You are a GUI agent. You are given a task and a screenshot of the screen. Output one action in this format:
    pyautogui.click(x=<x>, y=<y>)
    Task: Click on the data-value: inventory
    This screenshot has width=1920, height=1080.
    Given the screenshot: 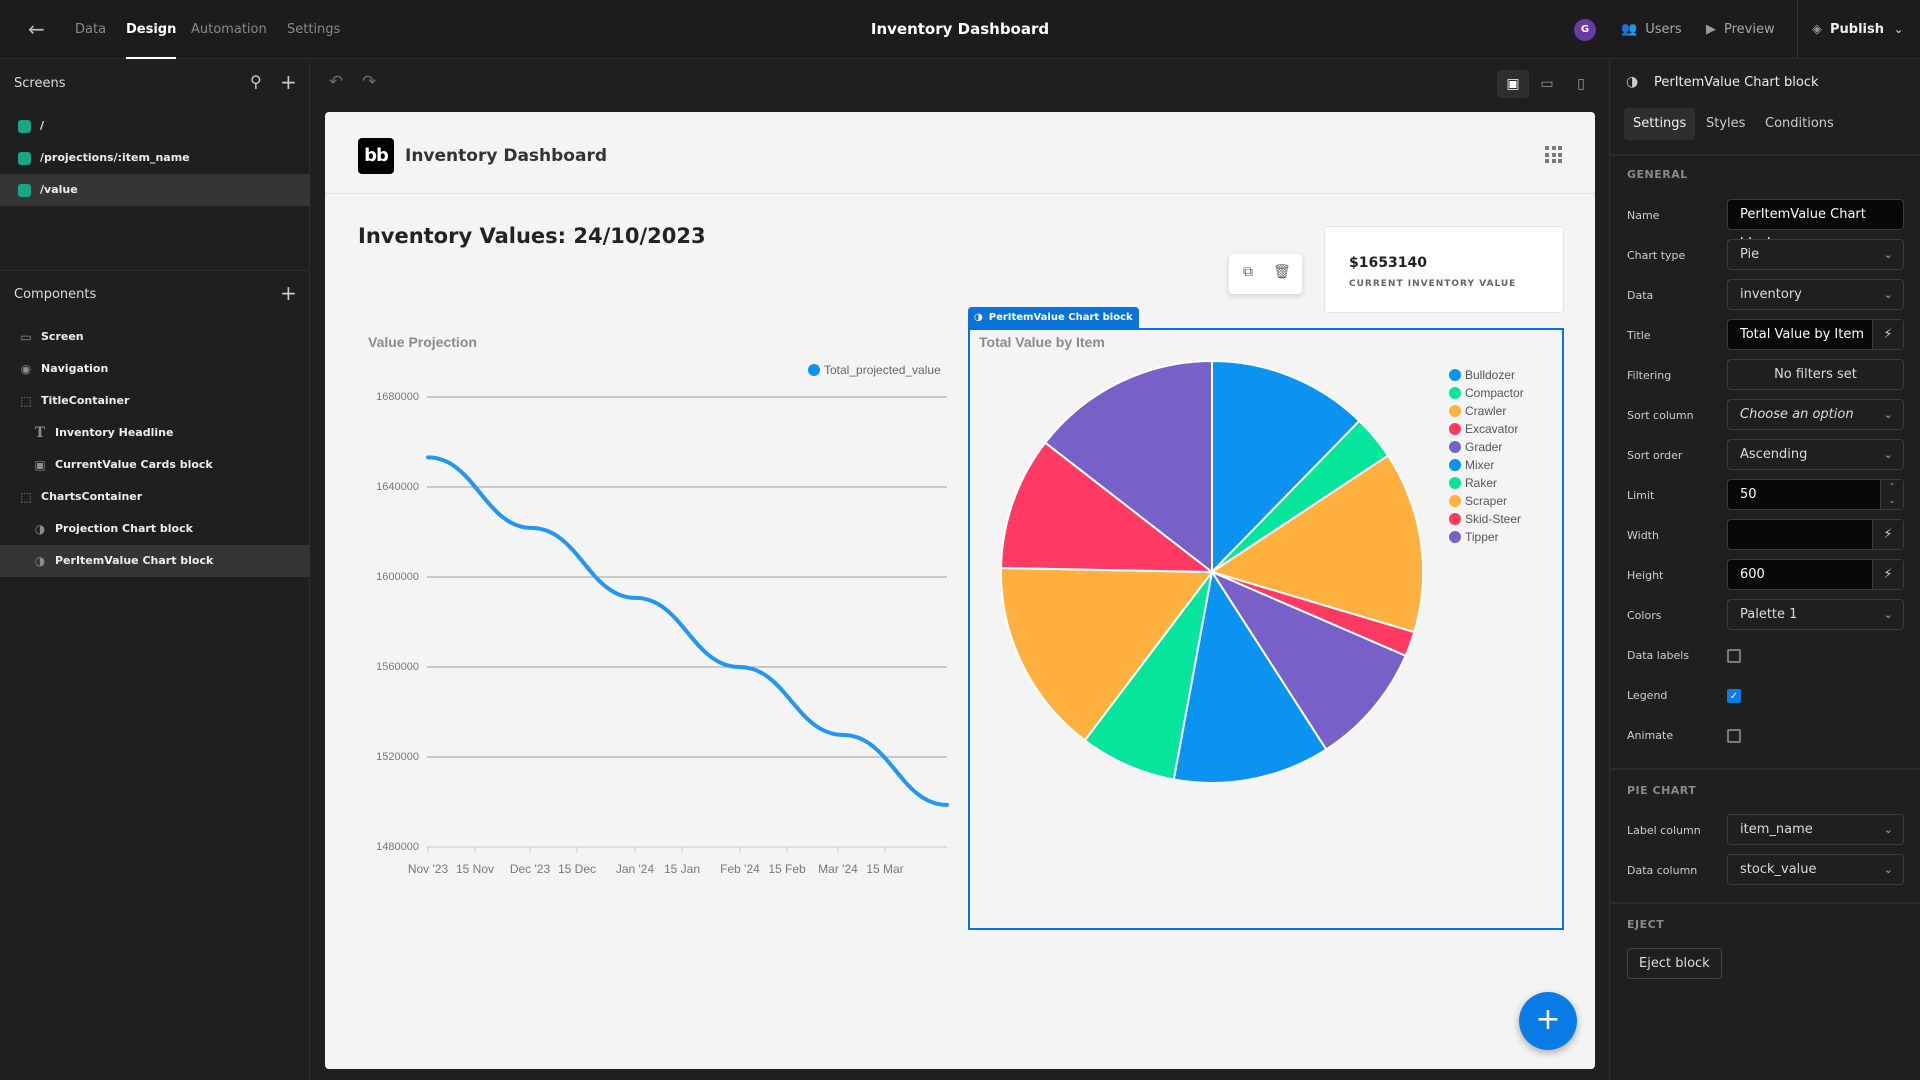 What is the action you would take?
    pyautogui.click(x=1771, y=294)
    